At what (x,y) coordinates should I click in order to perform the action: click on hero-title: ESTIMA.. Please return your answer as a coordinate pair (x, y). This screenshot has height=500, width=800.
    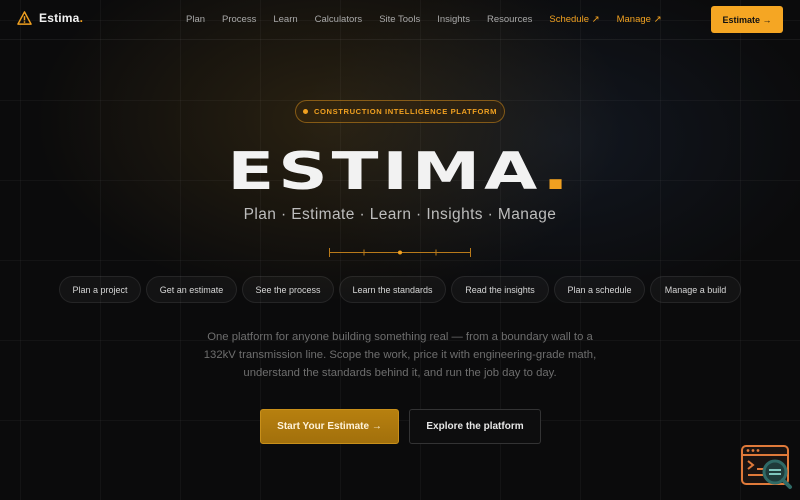
    Looking at the image, I should click on (400, 172).